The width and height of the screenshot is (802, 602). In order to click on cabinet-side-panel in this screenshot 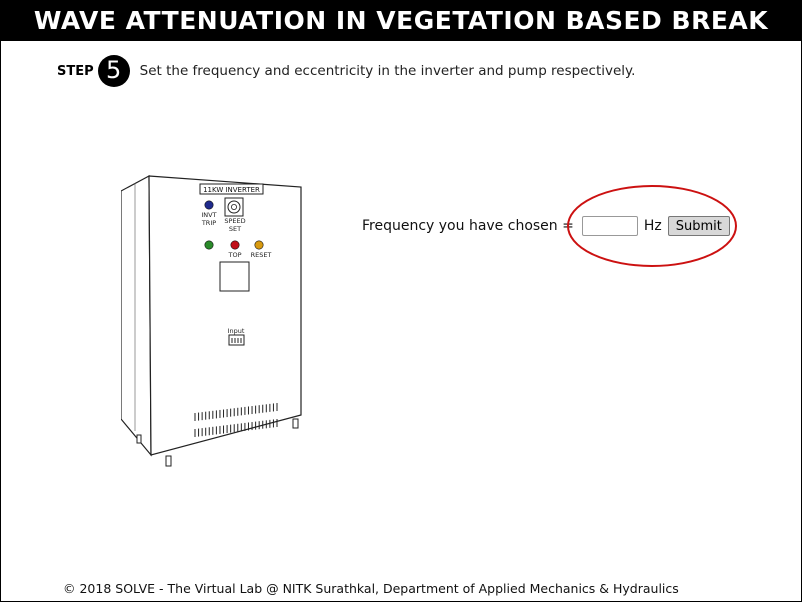, I will do `click(136, 316)`.